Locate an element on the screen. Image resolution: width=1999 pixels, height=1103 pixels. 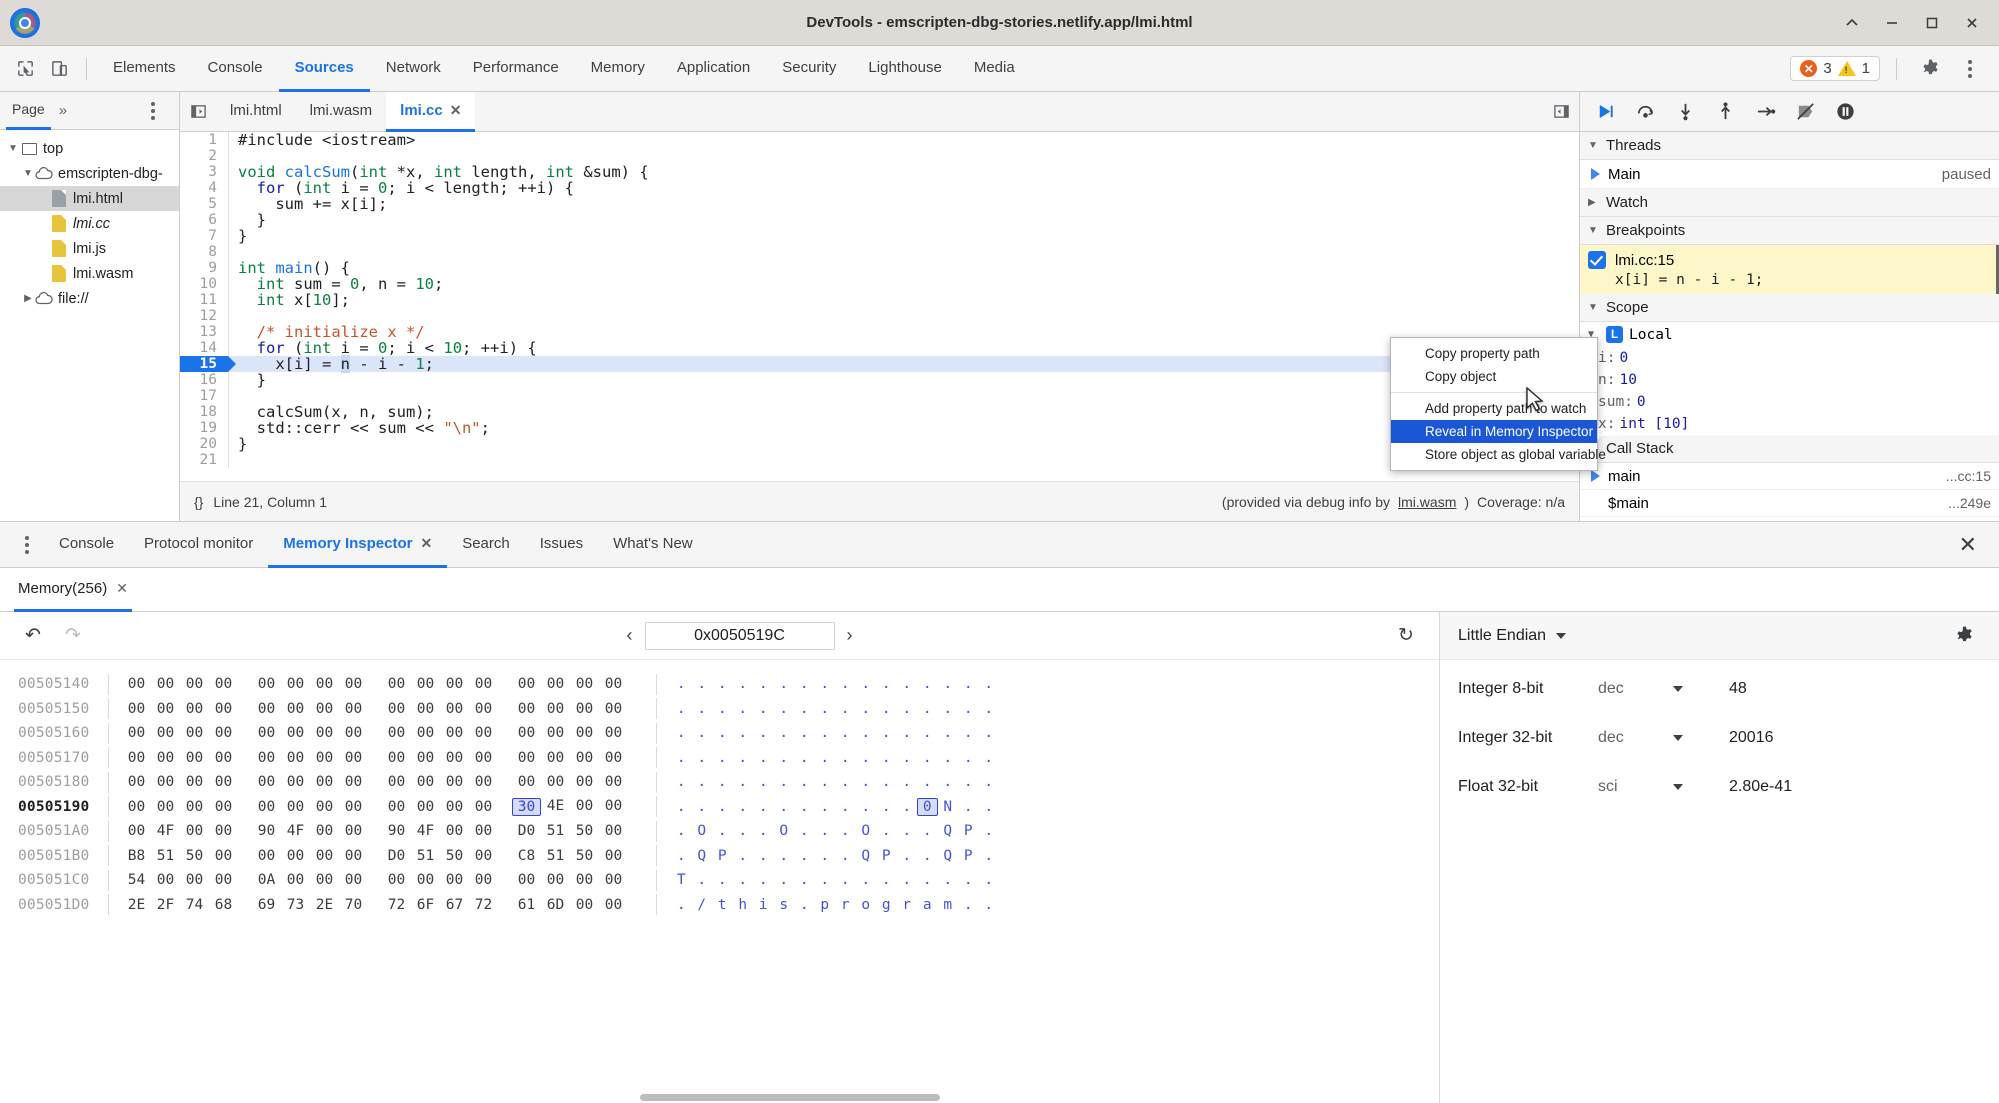
editor-tab-lmi-html: lmi.html is located at coordinates (256, 112).